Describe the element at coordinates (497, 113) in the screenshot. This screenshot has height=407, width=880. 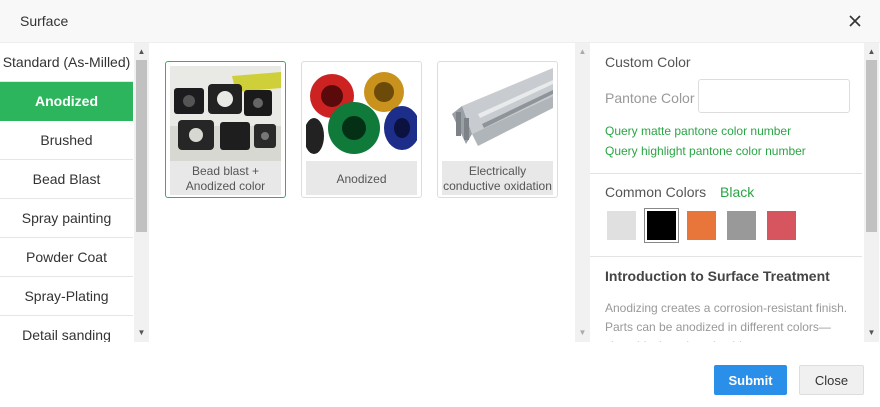
I see `aluminum-extrusion-profile-image` at that location.